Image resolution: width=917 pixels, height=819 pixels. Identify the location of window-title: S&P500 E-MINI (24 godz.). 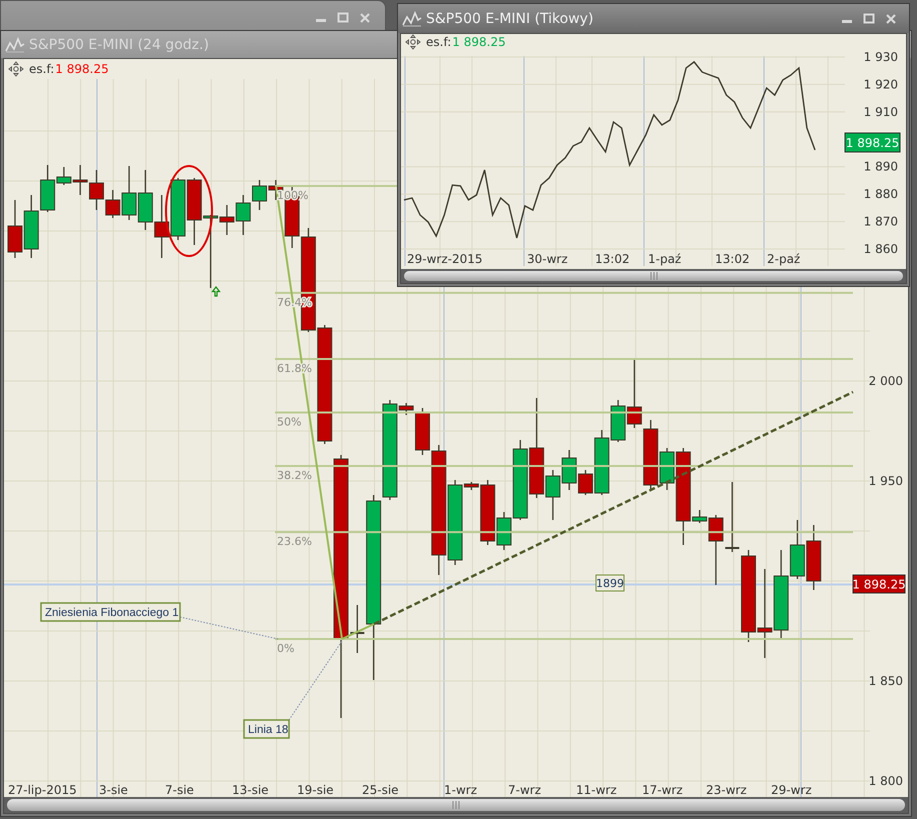
(119, 44).